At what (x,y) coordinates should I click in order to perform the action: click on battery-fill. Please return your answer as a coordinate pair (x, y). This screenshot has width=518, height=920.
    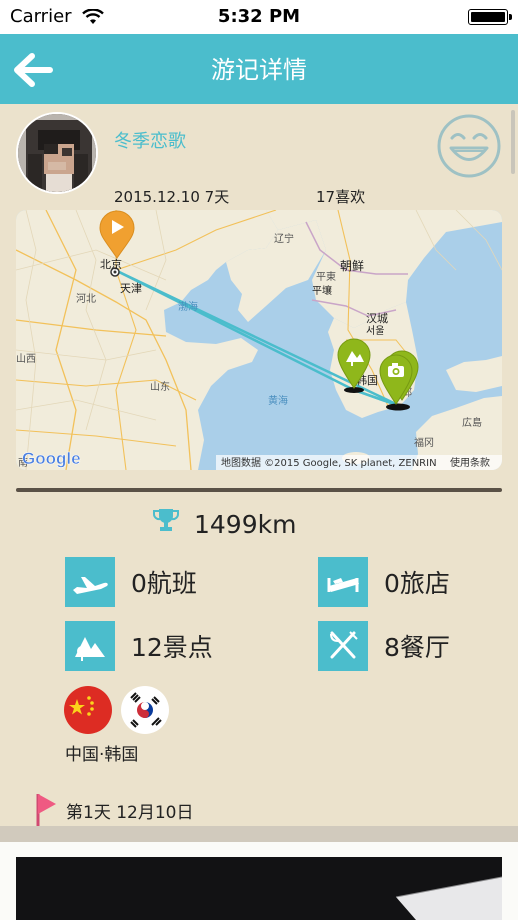
    Looking at the image, I should click on (488, 17).